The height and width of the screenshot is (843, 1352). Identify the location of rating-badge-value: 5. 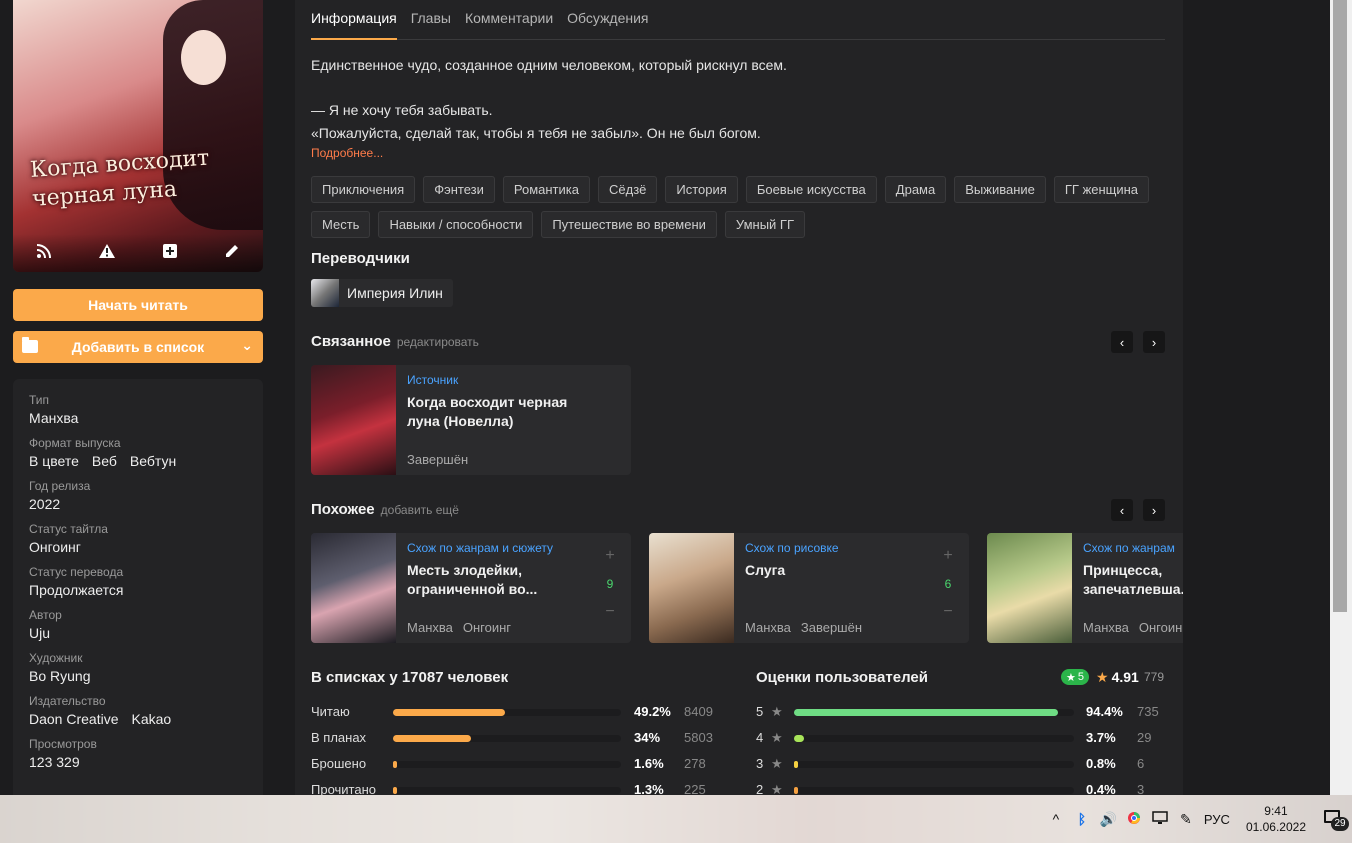
(1080, 677).